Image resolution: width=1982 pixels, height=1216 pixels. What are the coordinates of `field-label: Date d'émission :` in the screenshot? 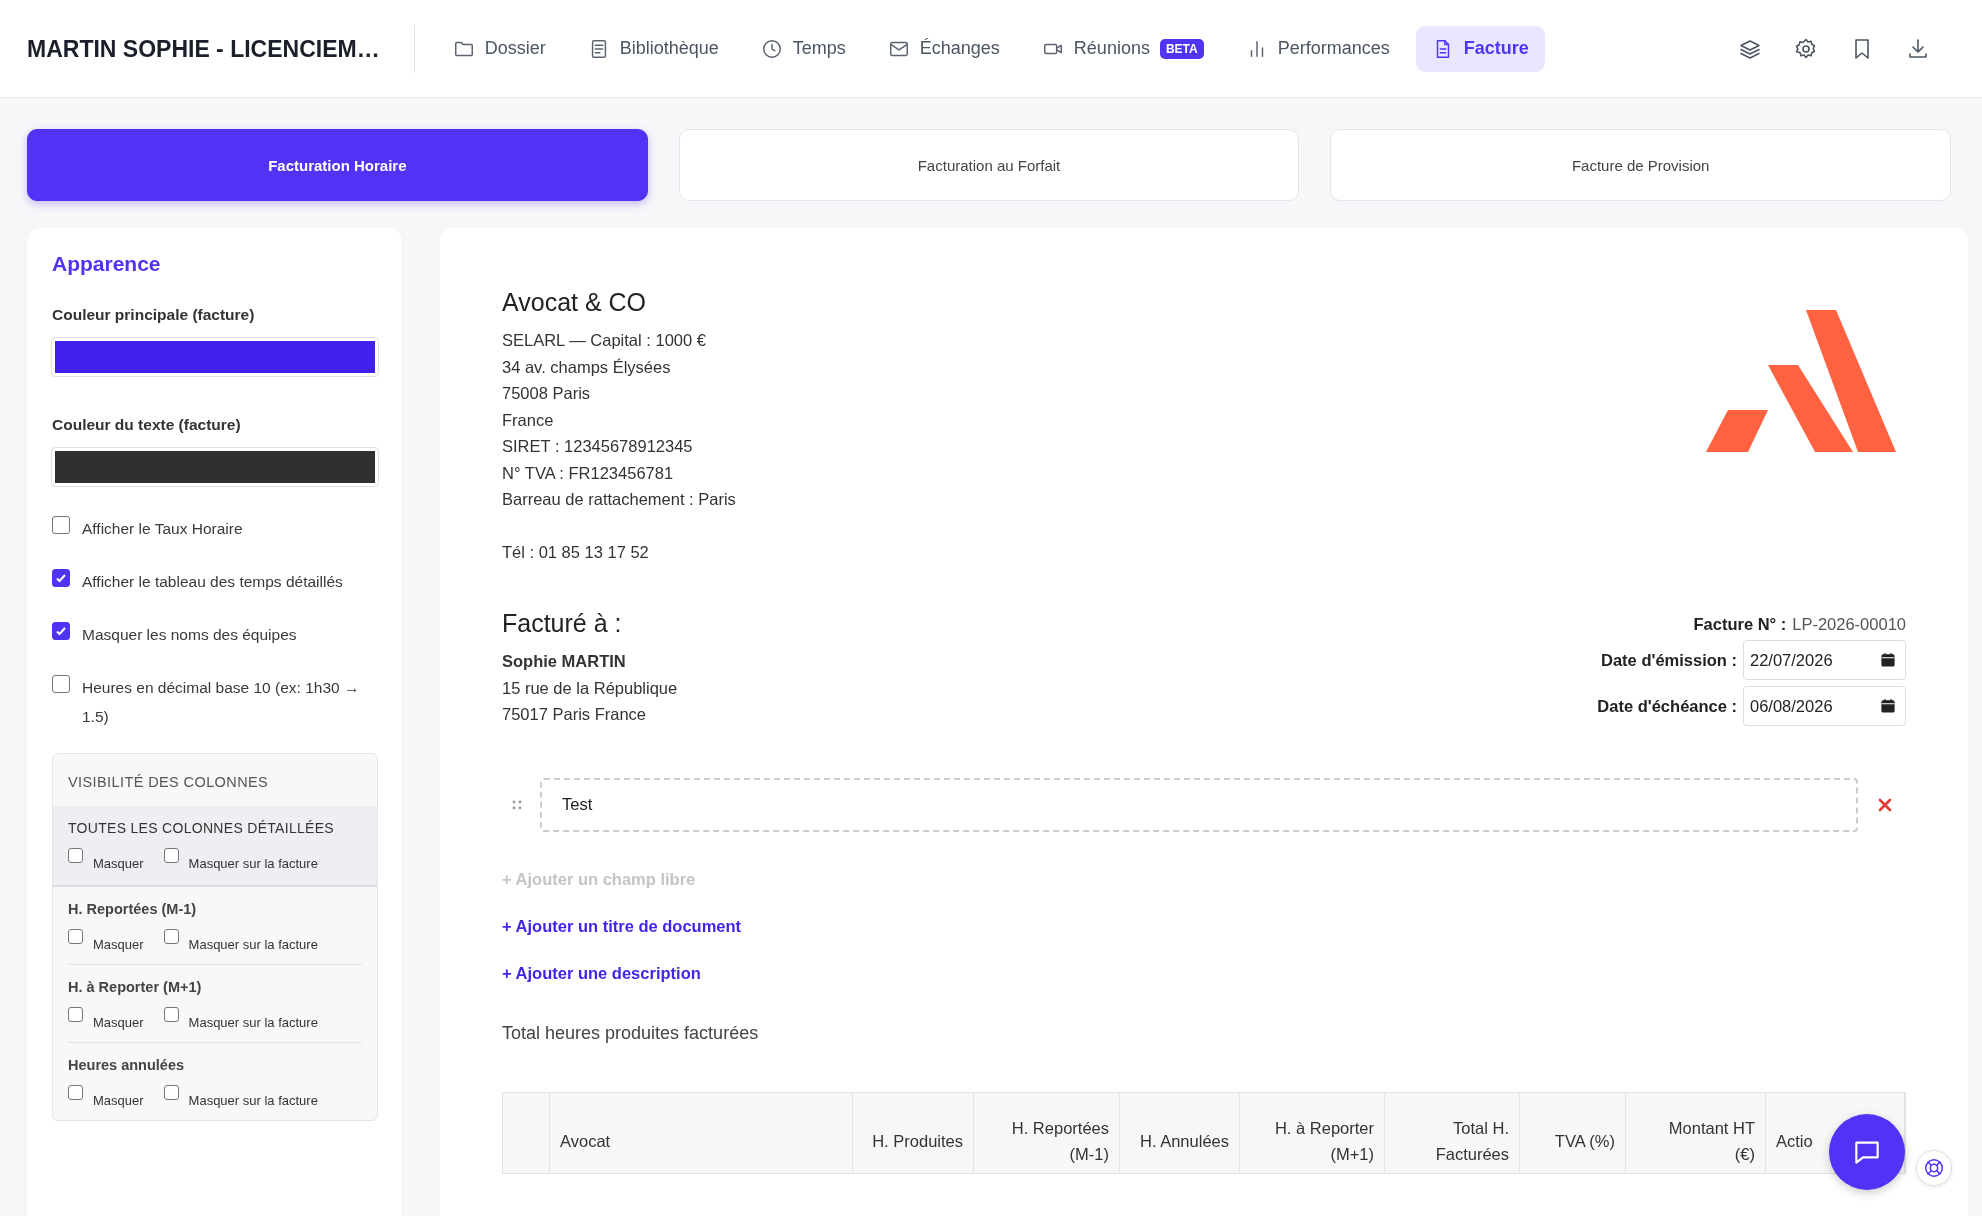 It's located at (1669, 660).